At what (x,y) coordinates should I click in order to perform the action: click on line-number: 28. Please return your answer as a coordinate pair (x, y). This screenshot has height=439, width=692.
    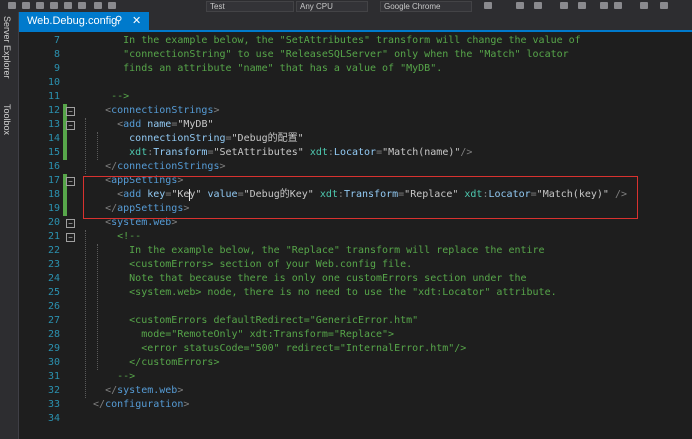
    Looking at the image, I should click on (53, 334).